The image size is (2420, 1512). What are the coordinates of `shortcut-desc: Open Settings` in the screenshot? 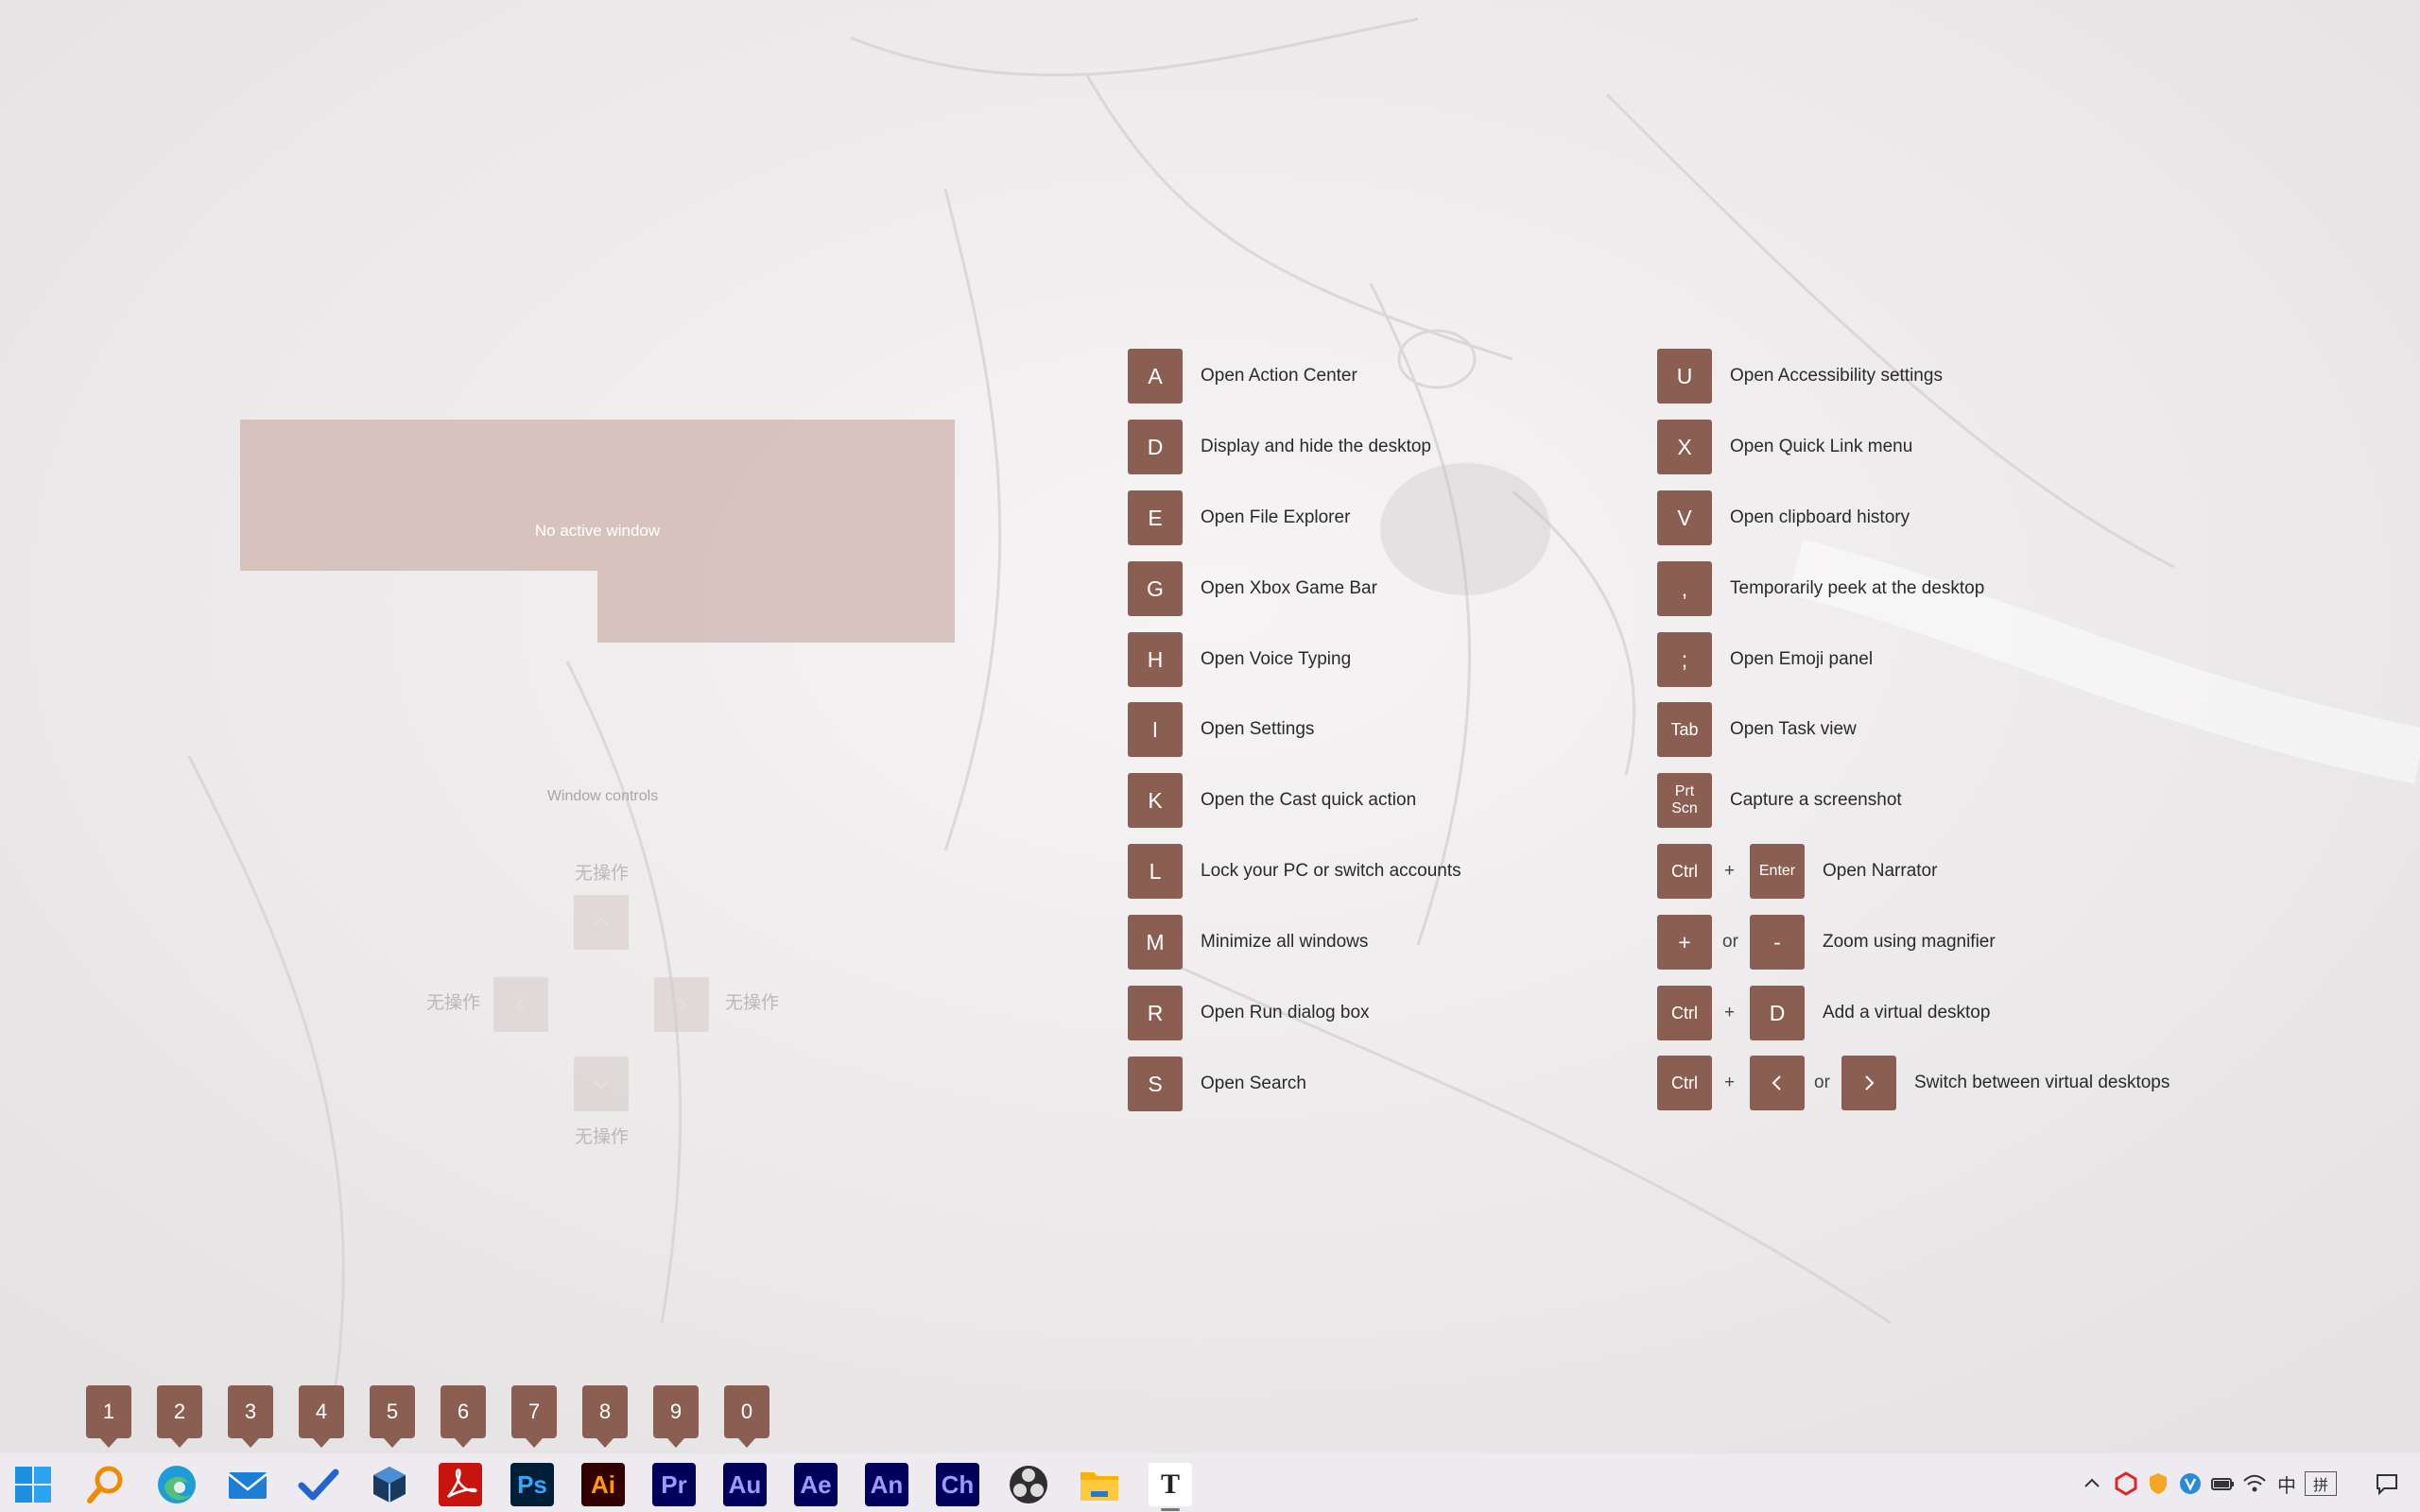 It's located at (1258, 729).